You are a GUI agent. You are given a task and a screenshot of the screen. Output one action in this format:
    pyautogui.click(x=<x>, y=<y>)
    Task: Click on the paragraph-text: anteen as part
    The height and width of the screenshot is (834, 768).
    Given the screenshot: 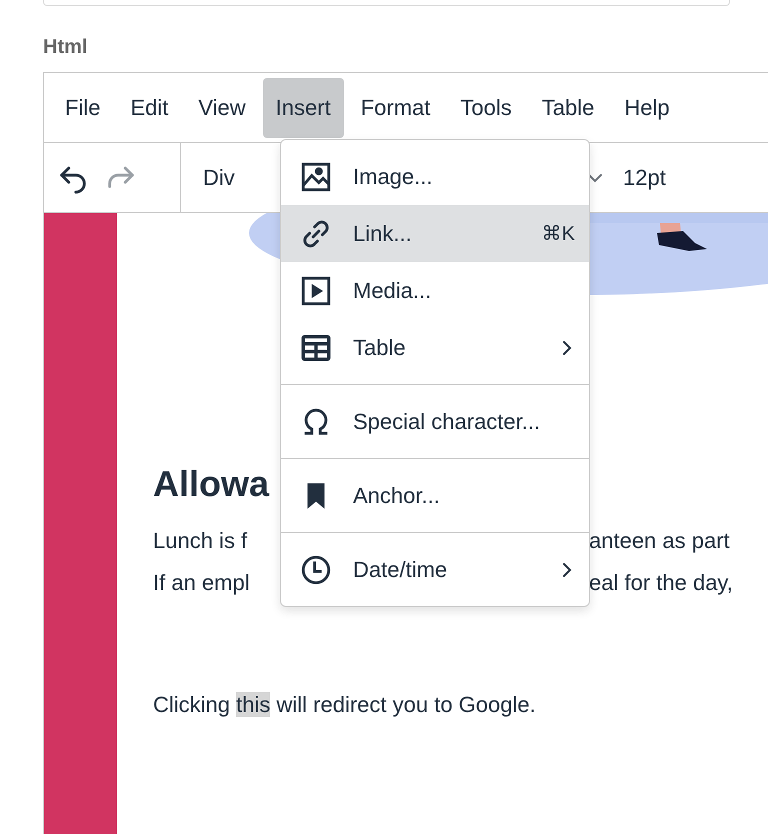 What is the action you would take?
    pyautogui.click(x=660, y=541)
    